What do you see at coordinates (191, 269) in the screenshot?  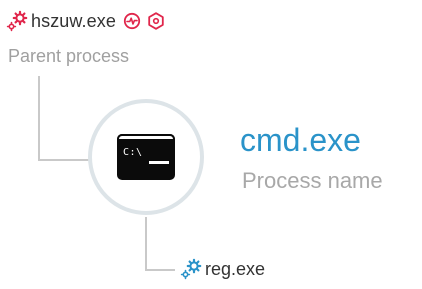 I see `child-gears-icon` at bounding box center [191, 269].